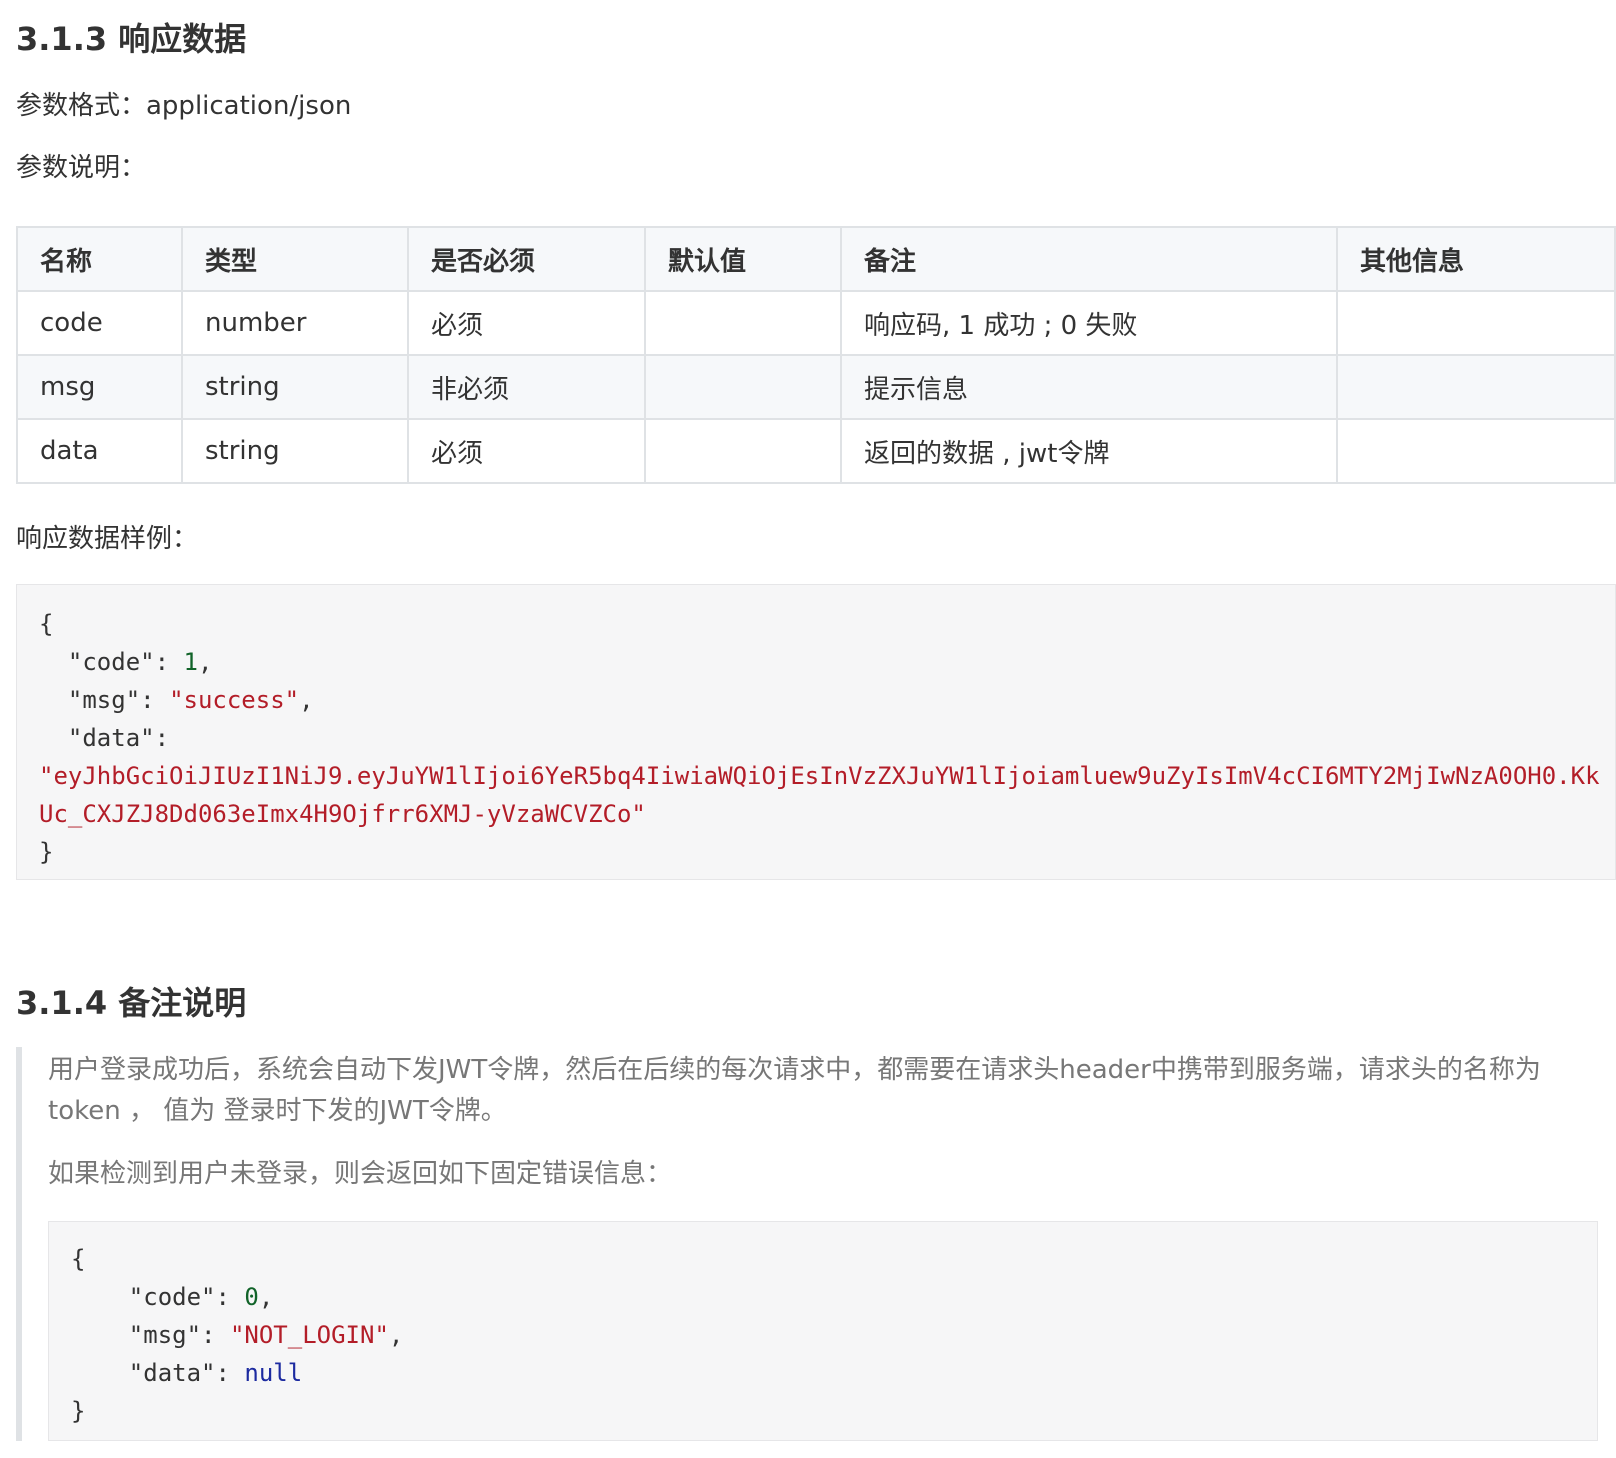  What do you see at coordinates (295, 259) in the screenshot?
I see `column-header: 类型` at bounding box center [295, 259].